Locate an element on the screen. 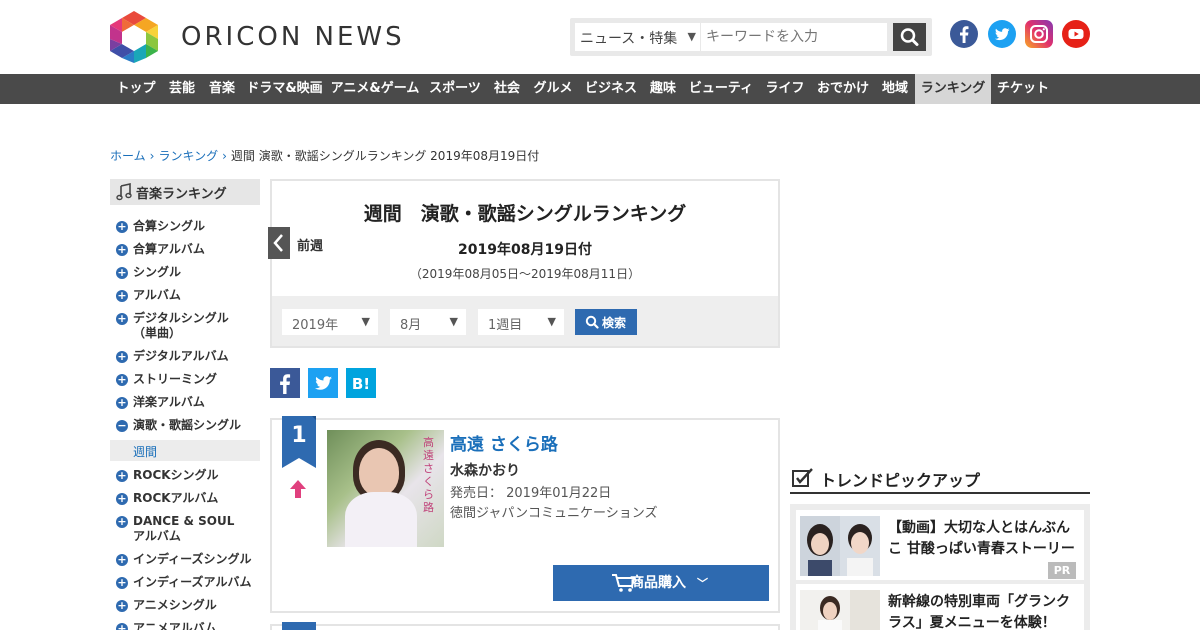 The width and height of the screenshot is (1200, 630). ranking-filter-bar: 2019年 ▼ 8月 ▼ 1週目 ▼ 検索 is located at coordinates (525, 321).